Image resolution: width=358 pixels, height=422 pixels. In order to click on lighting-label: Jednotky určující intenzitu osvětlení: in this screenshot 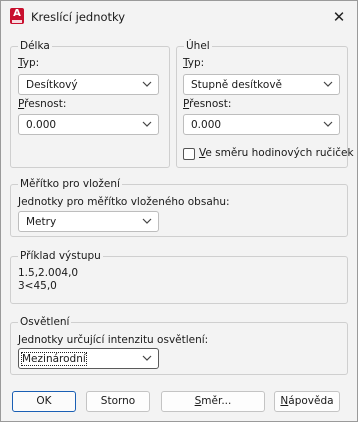, I will do `click(113, 340)`.